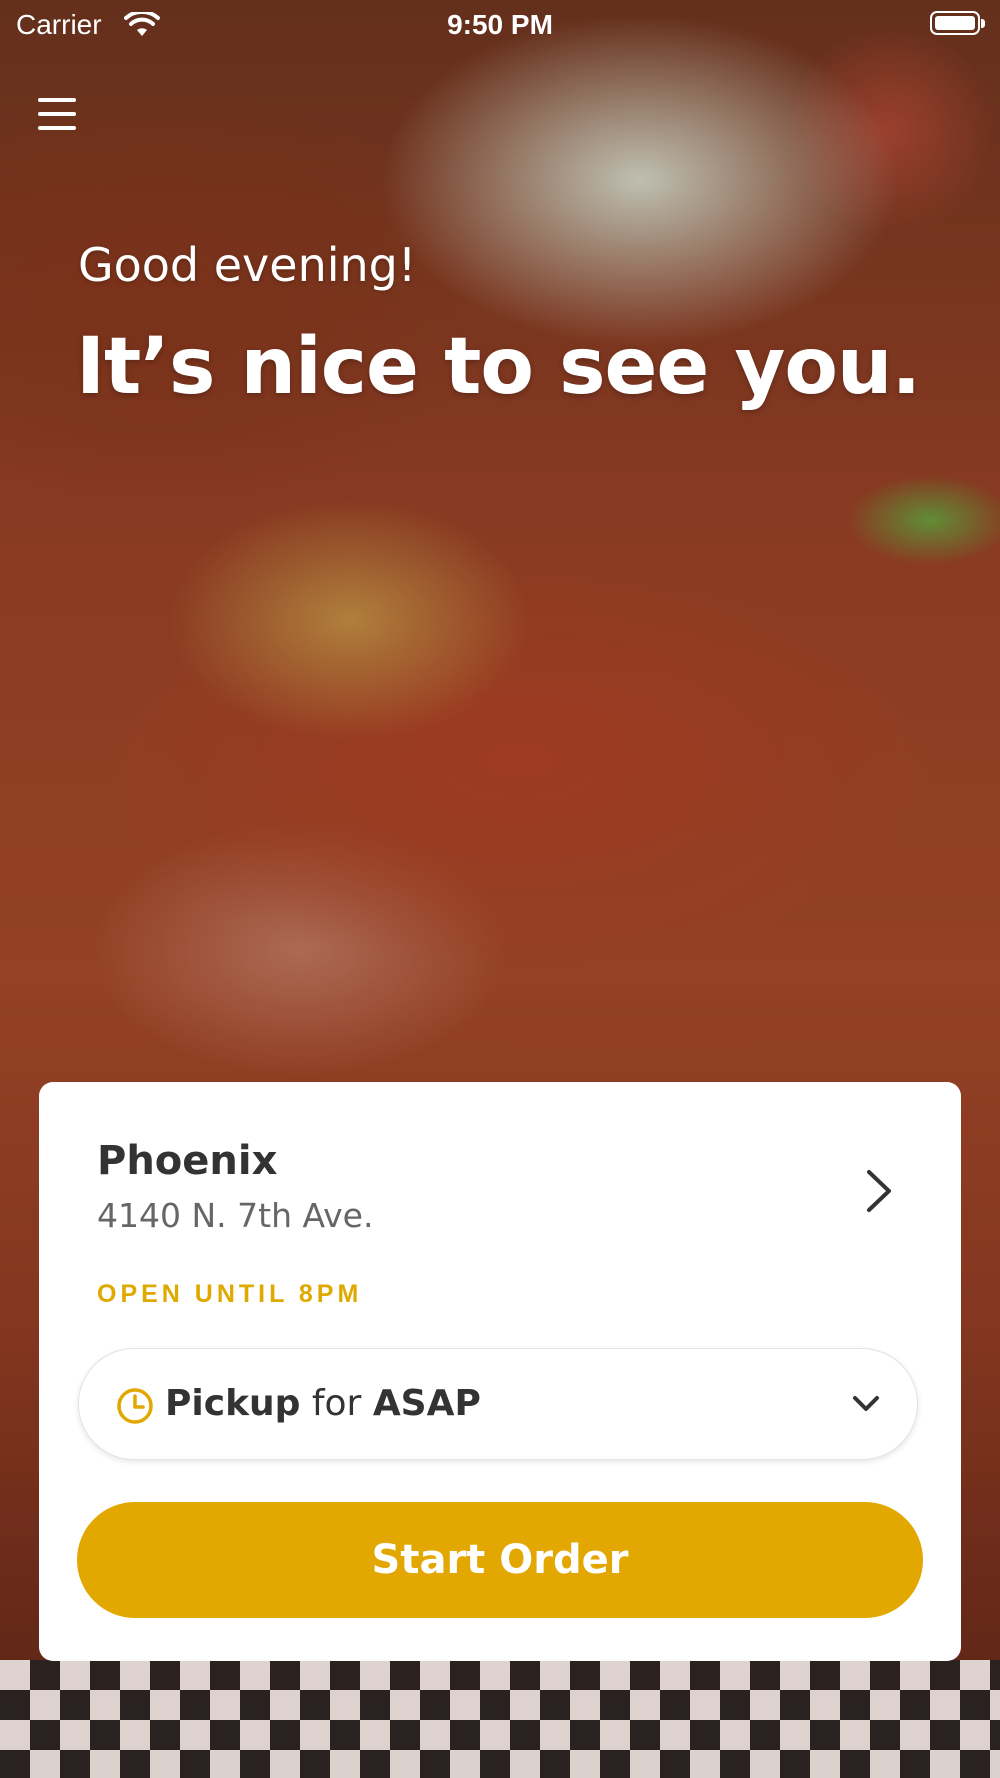 Image resolution: width=1000 pixels, height=1778 pixels. What do you see at coordinates (957, 23) in the screenshot?
I see `battery-icon` at bounding box center [957, 23].